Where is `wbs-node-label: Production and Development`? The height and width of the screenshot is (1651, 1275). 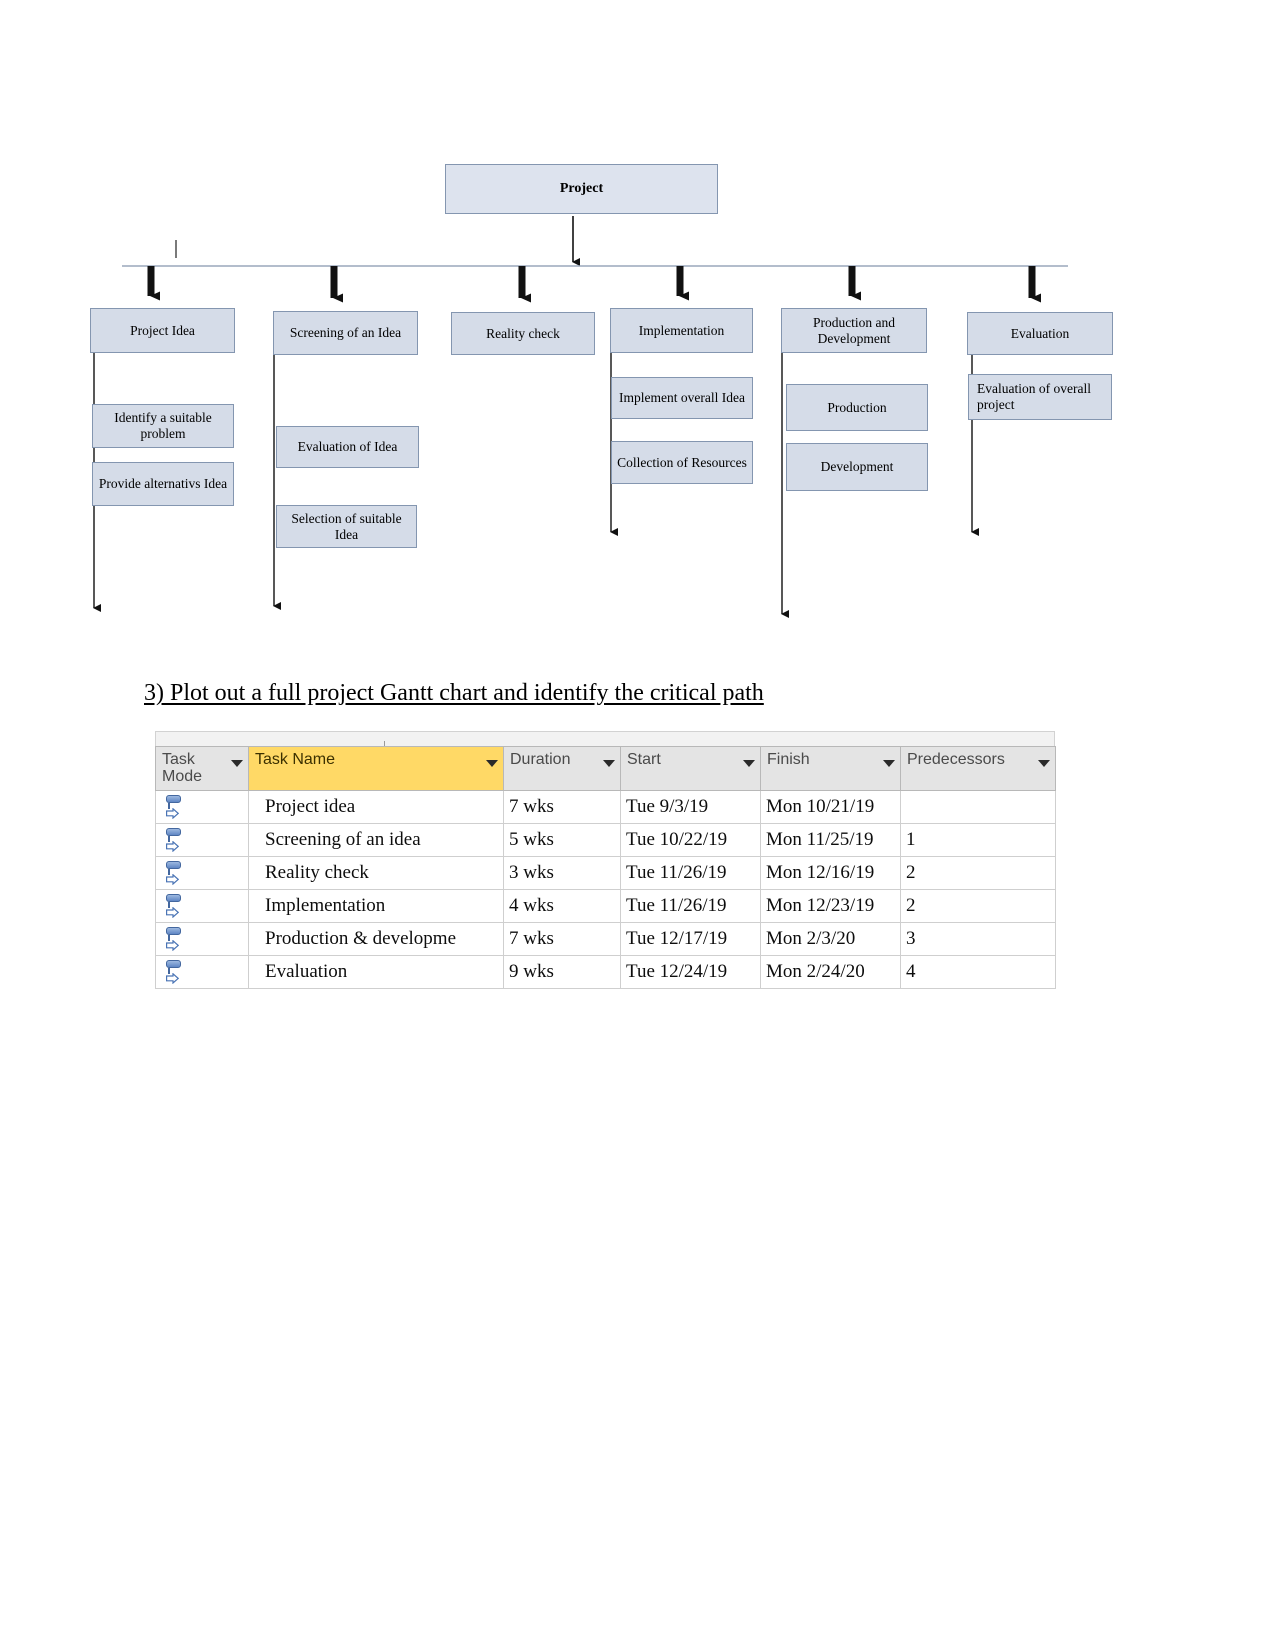 wbs-node-label: Production and Development is located at coordinates (854, 330).